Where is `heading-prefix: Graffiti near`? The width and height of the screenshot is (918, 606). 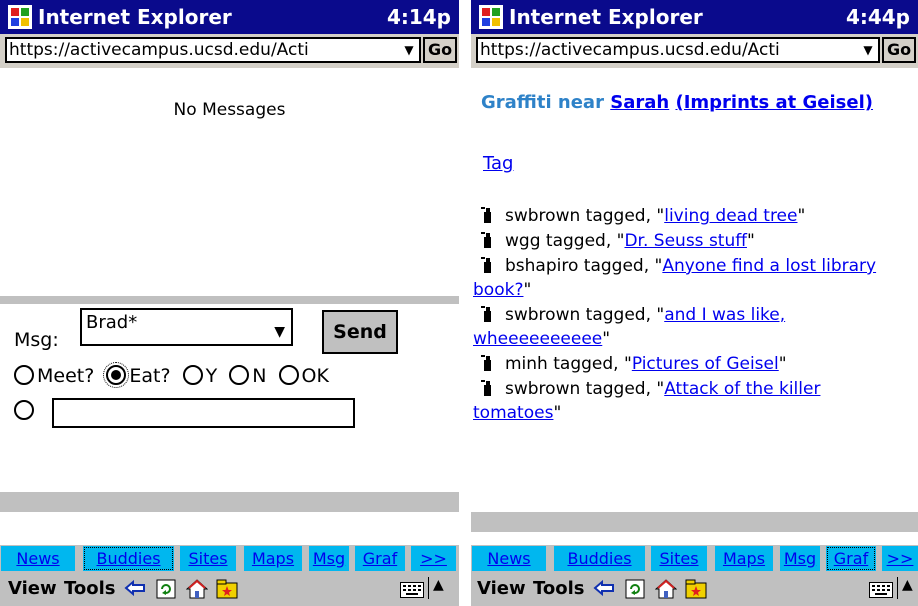
heading-prefix: Graffiti near is located at coordinates (542, 102).